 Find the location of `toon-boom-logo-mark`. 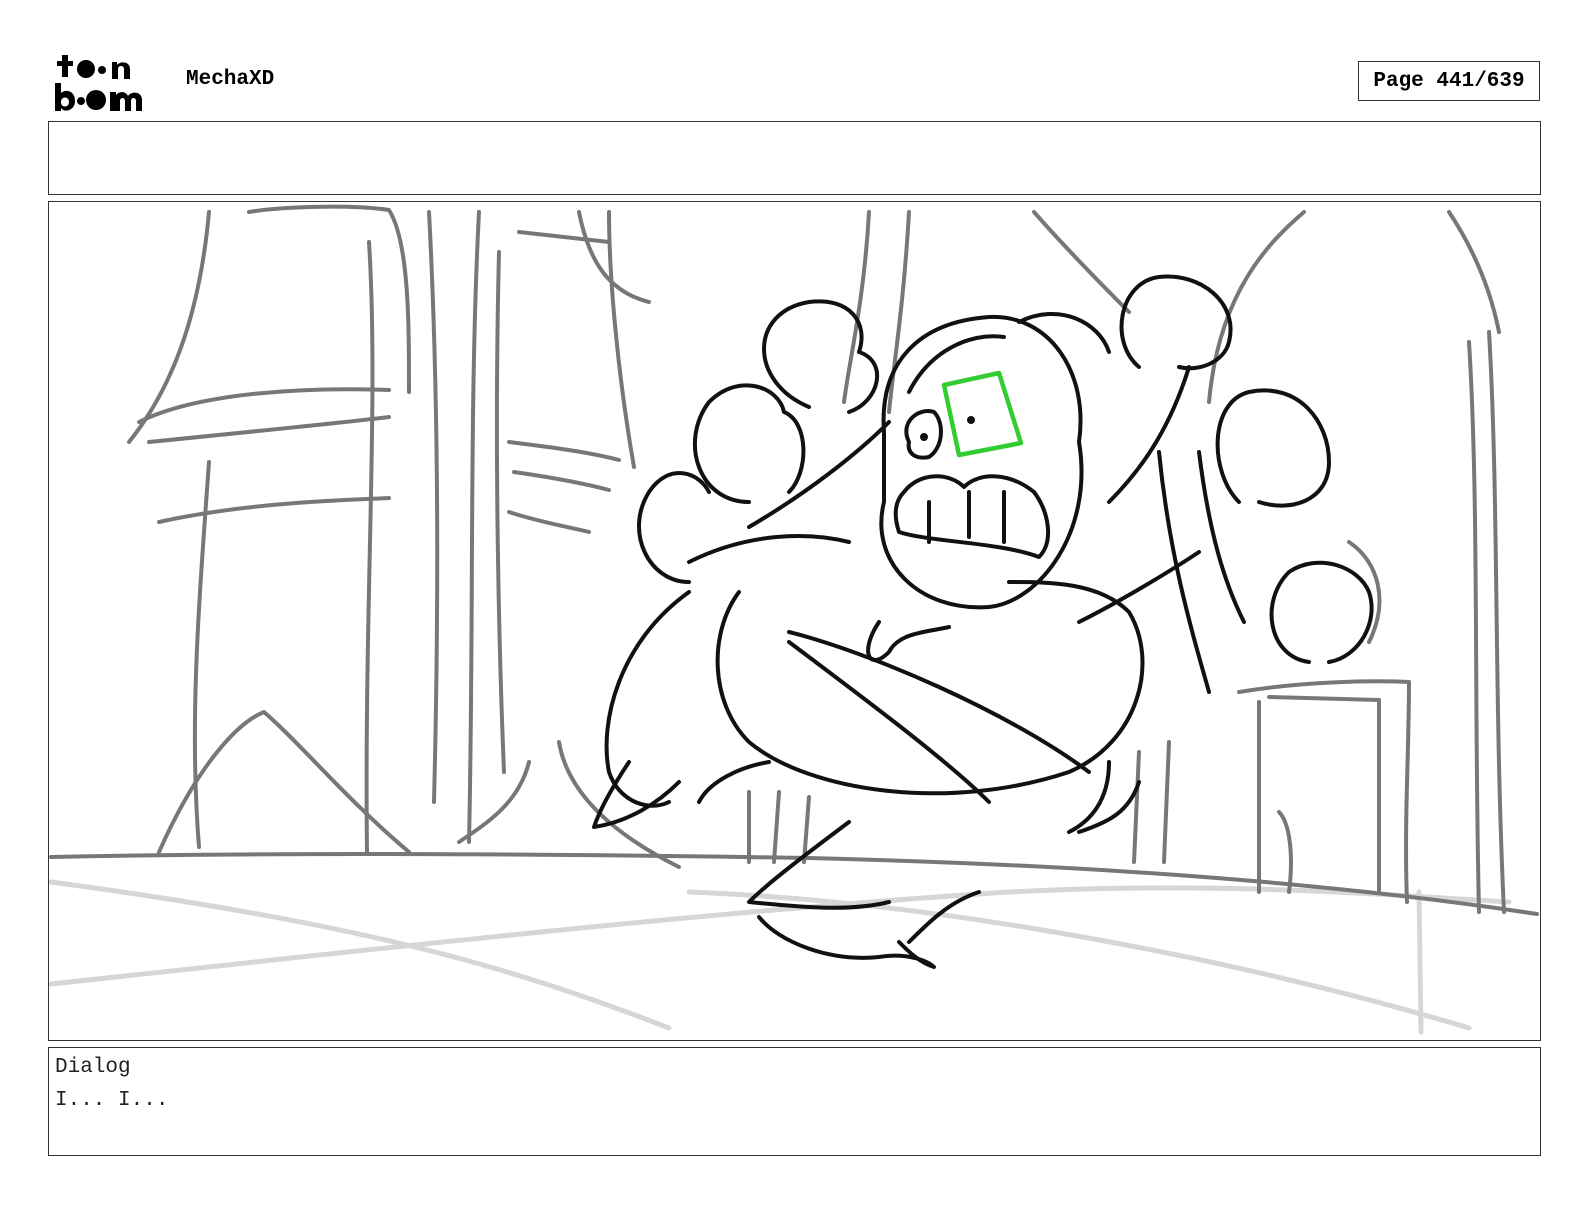

toon-boom-logo-mark is located at coordinates (98, 83).